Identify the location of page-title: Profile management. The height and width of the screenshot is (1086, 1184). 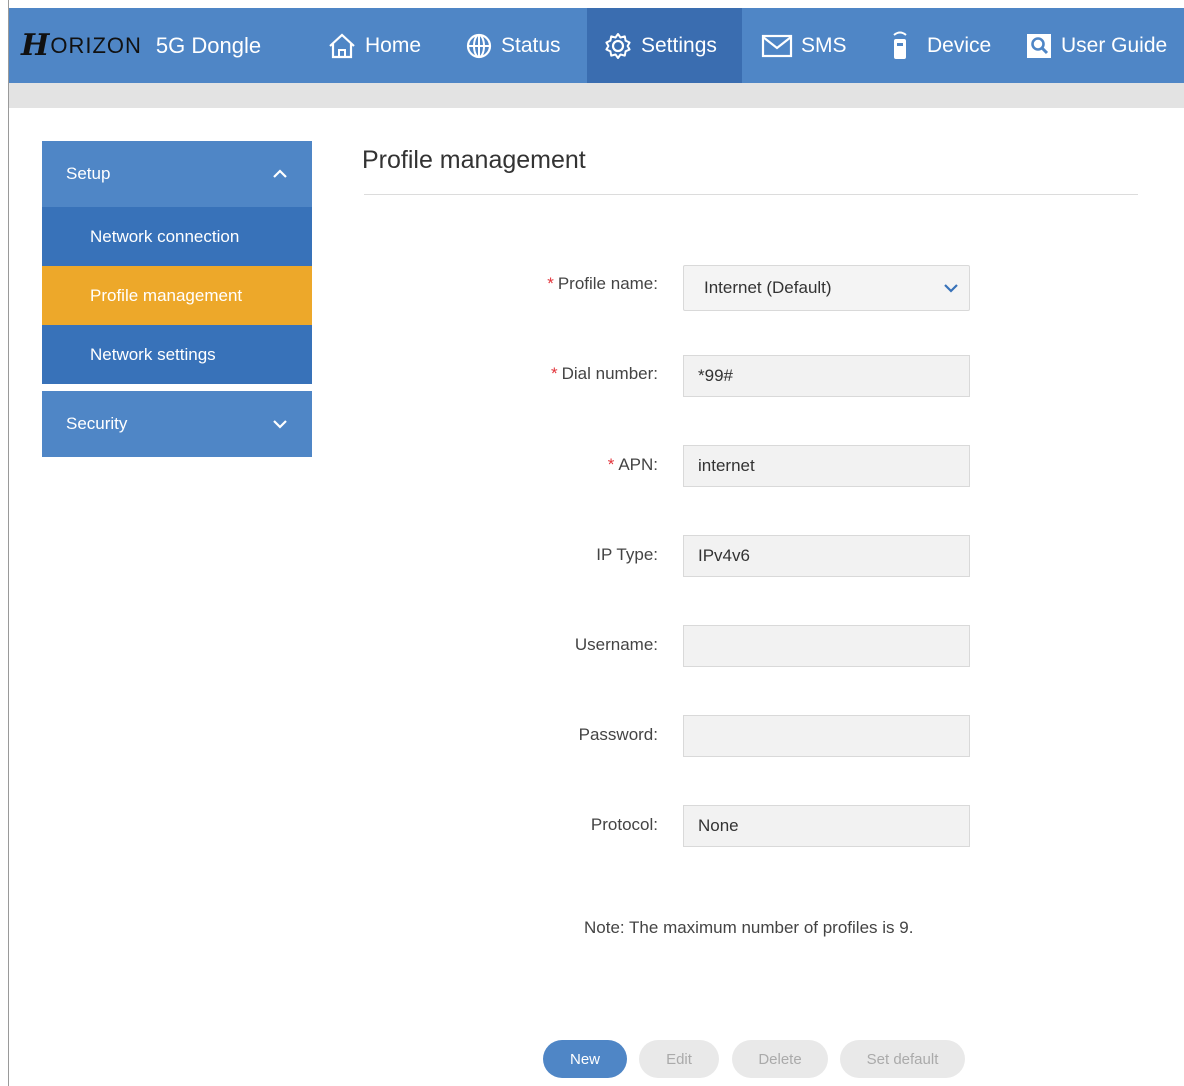
(474, 160).